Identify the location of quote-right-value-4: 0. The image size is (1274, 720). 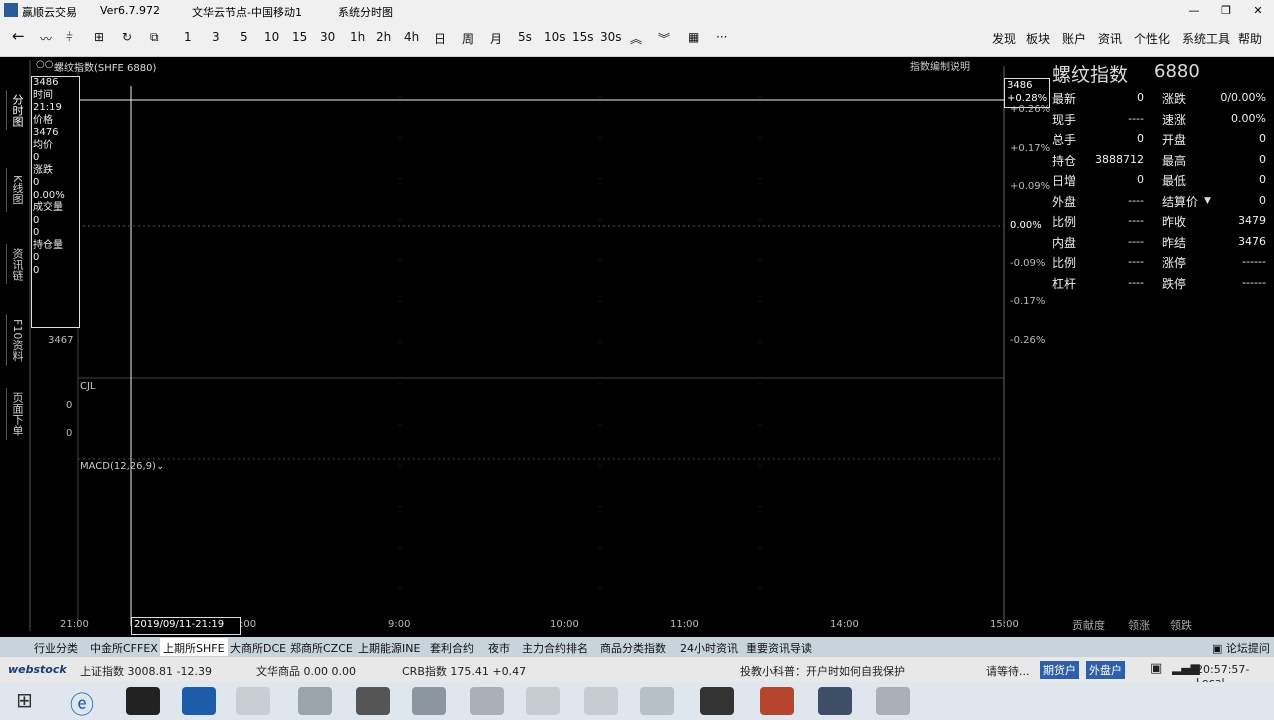
(1262, 179).